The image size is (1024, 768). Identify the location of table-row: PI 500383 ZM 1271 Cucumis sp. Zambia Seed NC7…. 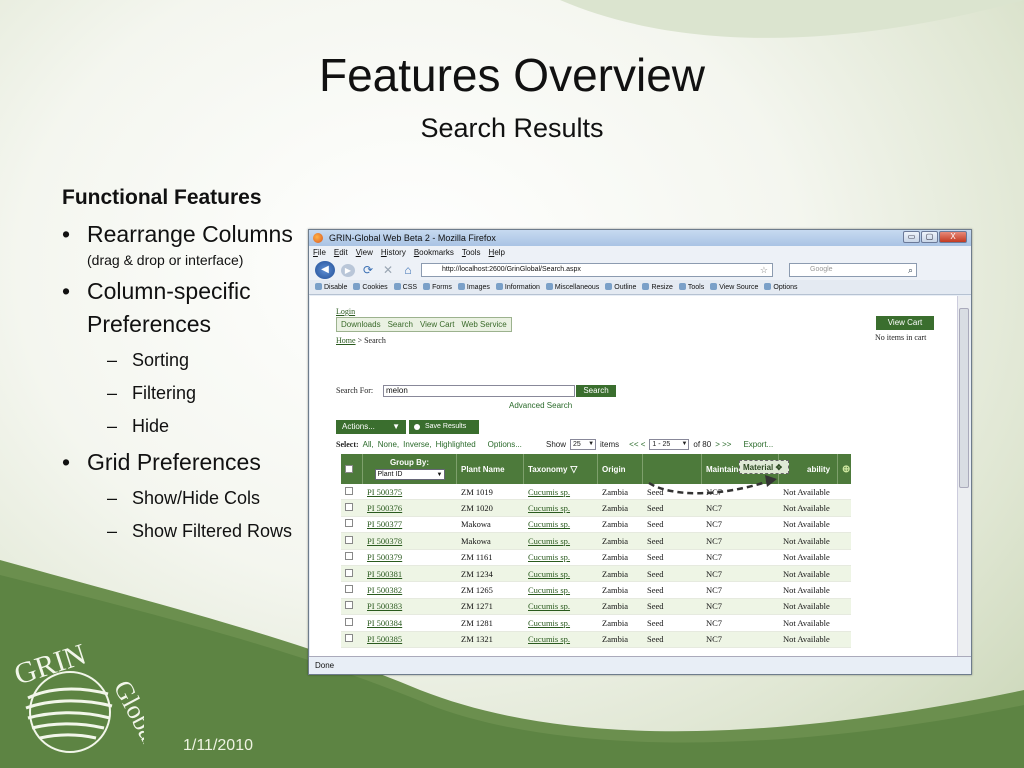
(596, 607).